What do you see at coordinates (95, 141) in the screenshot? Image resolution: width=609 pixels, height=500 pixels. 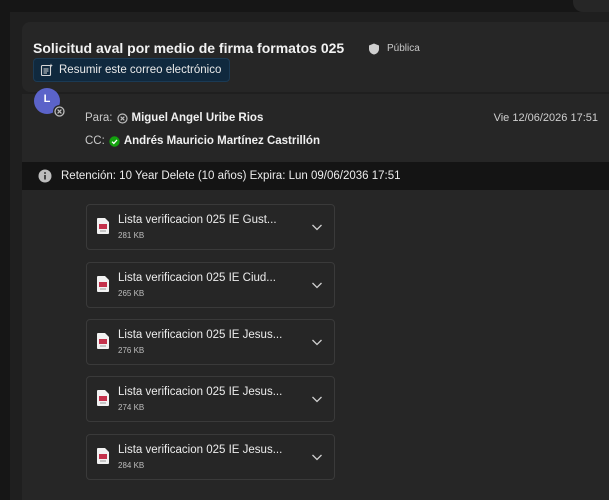 I see `cc-label: CC:` at bounding box center [95, 141].